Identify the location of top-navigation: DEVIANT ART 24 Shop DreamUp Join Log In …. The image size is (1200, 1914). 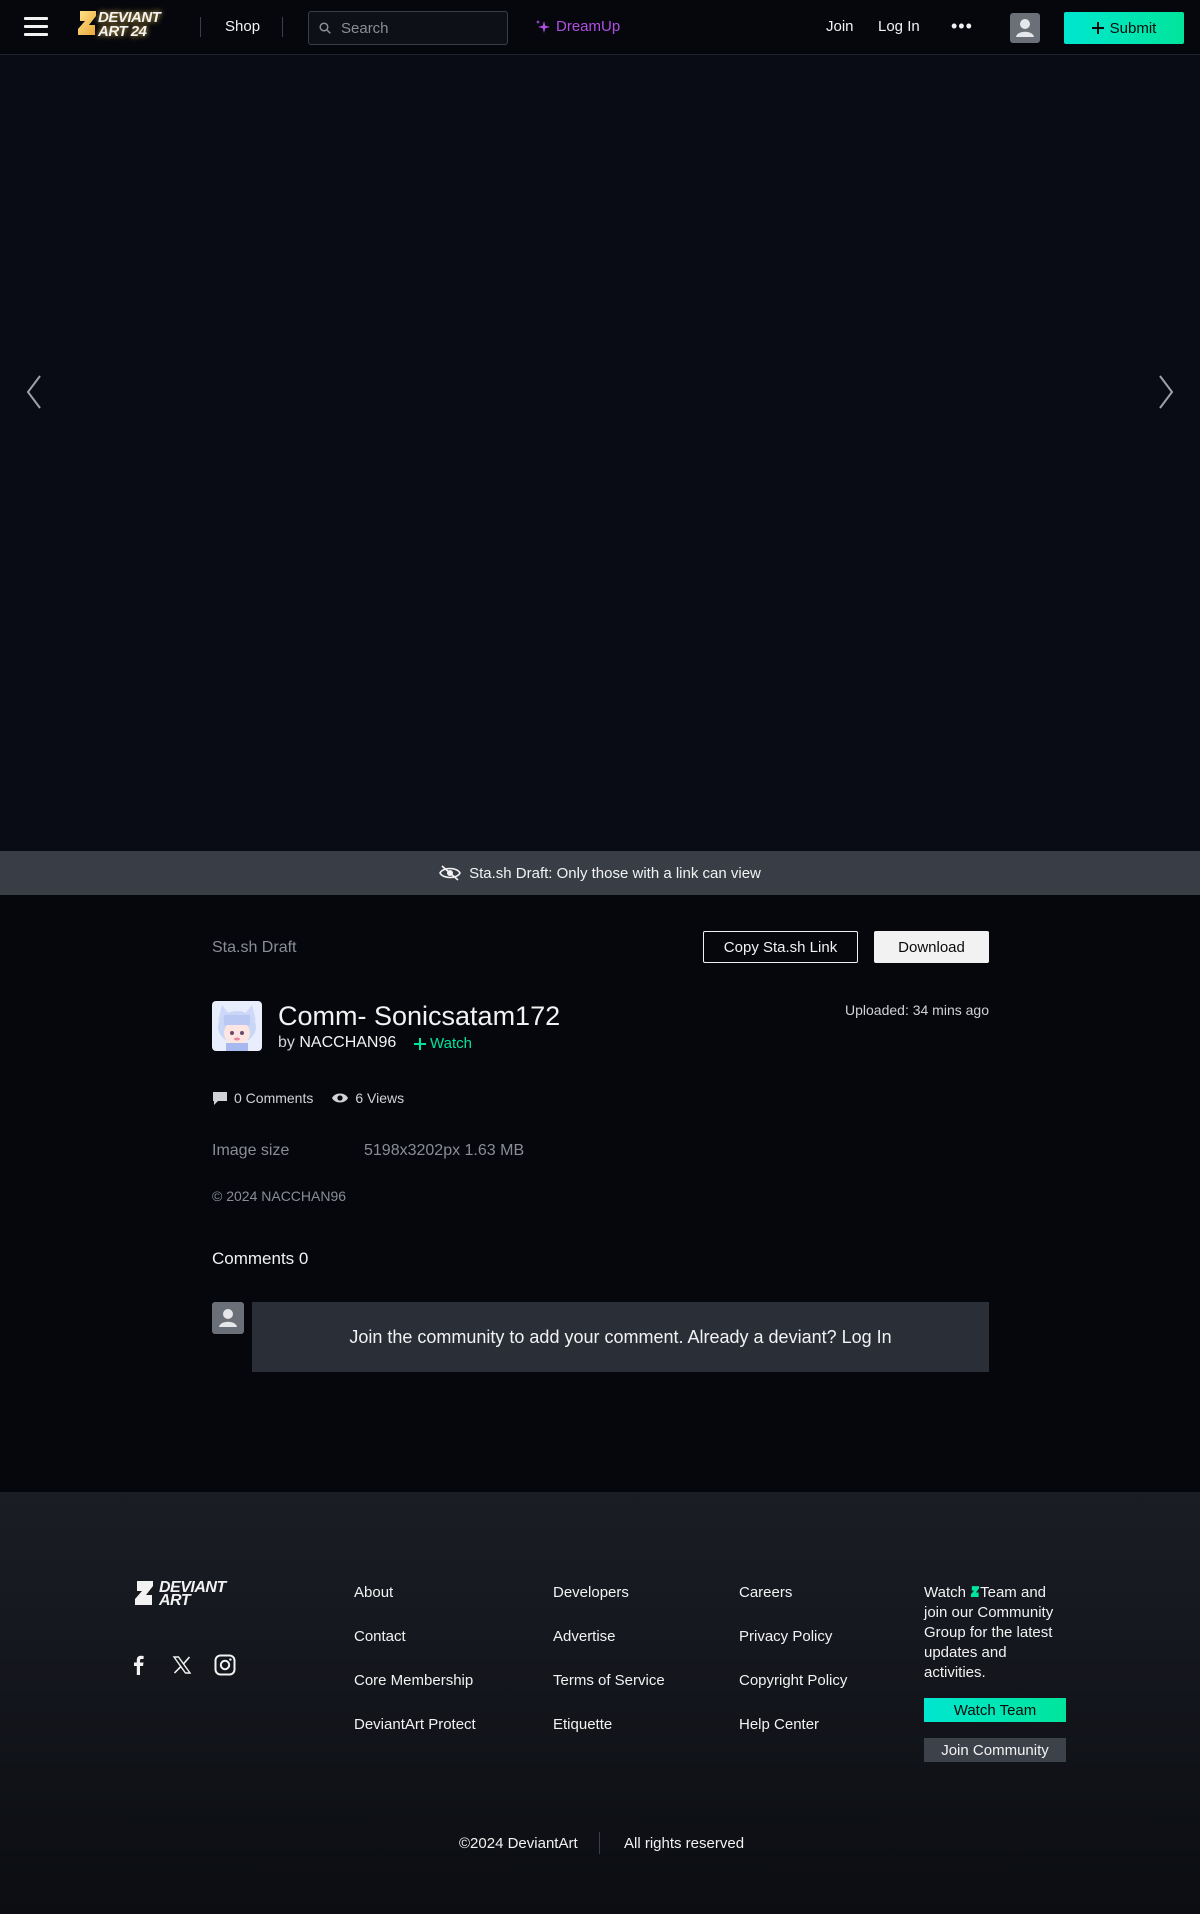
(600, 27).